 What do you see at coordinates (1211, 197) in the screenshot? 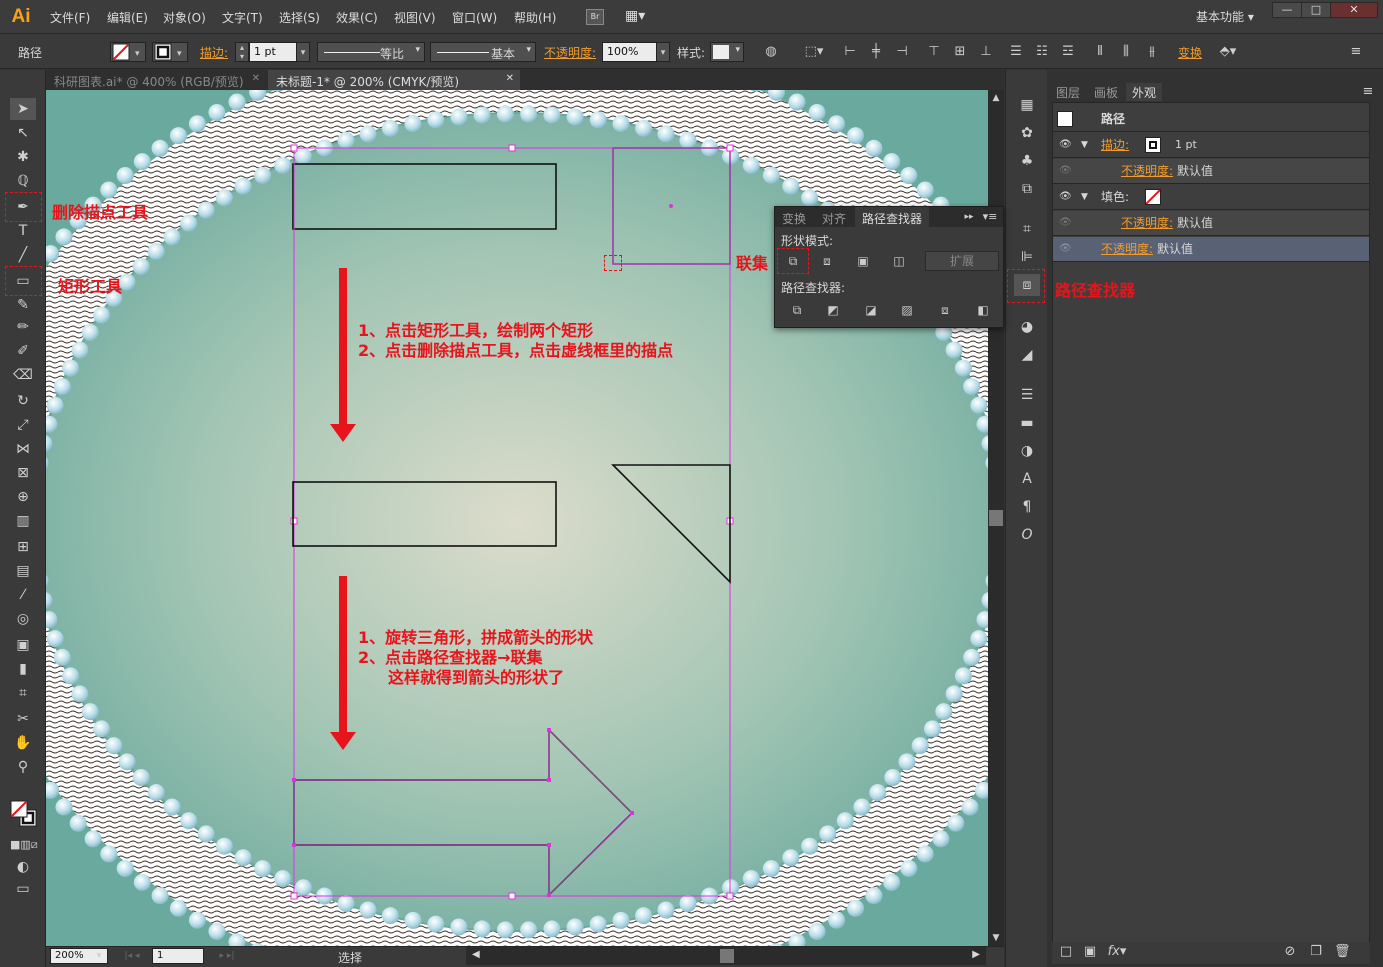
I see `appearance-row-fill: 👁 ▼ 填色:` at bounding box center [1211, 197].